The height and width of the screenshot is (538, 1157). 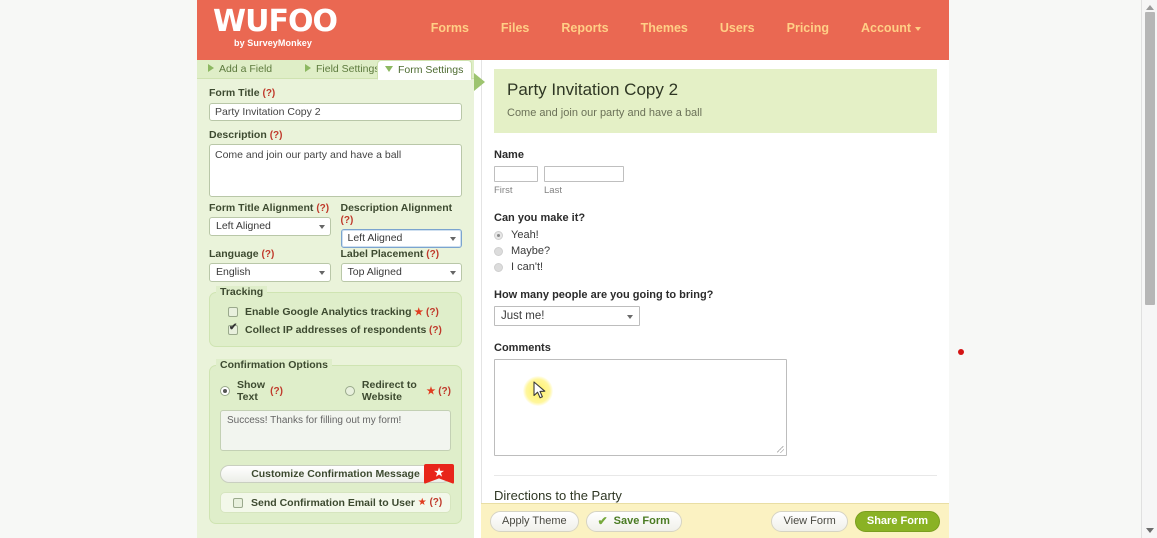 I want to click on premium-star-flag-icon: ★, so click(x=439, y=474).